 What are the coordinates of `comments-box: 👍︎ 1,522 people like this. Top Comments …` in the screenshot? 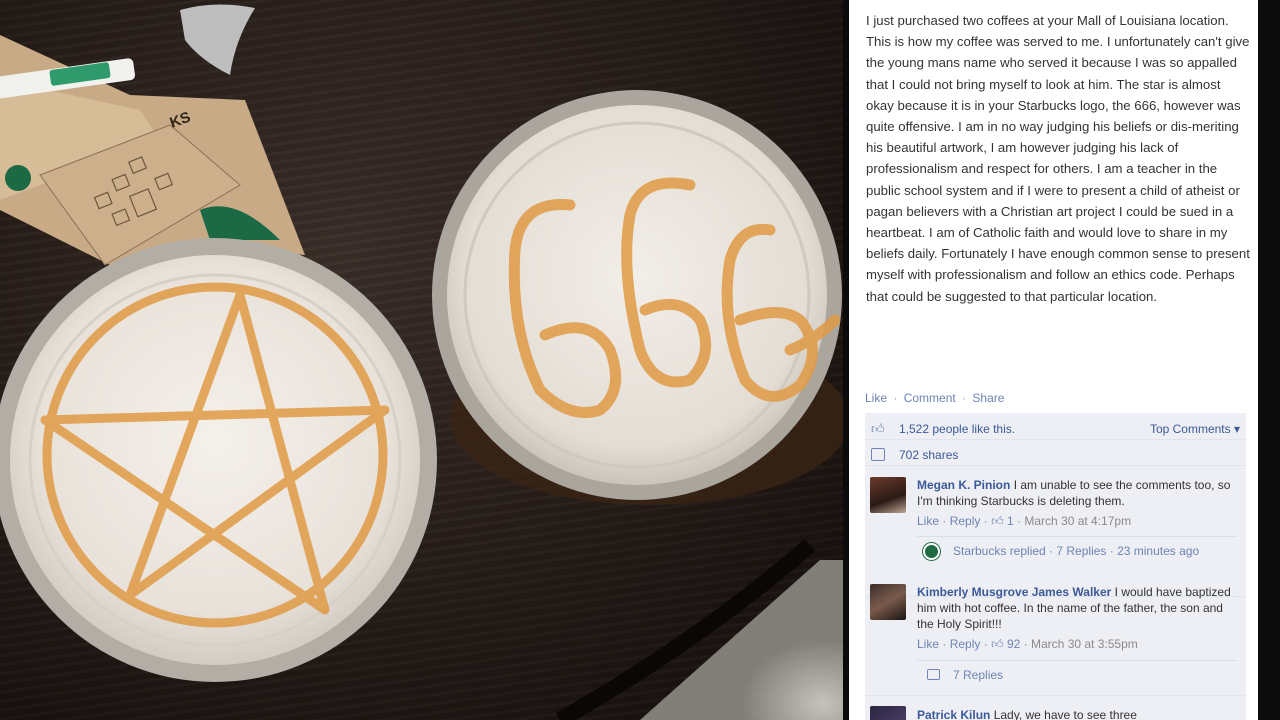 It's located at (1055, 566).